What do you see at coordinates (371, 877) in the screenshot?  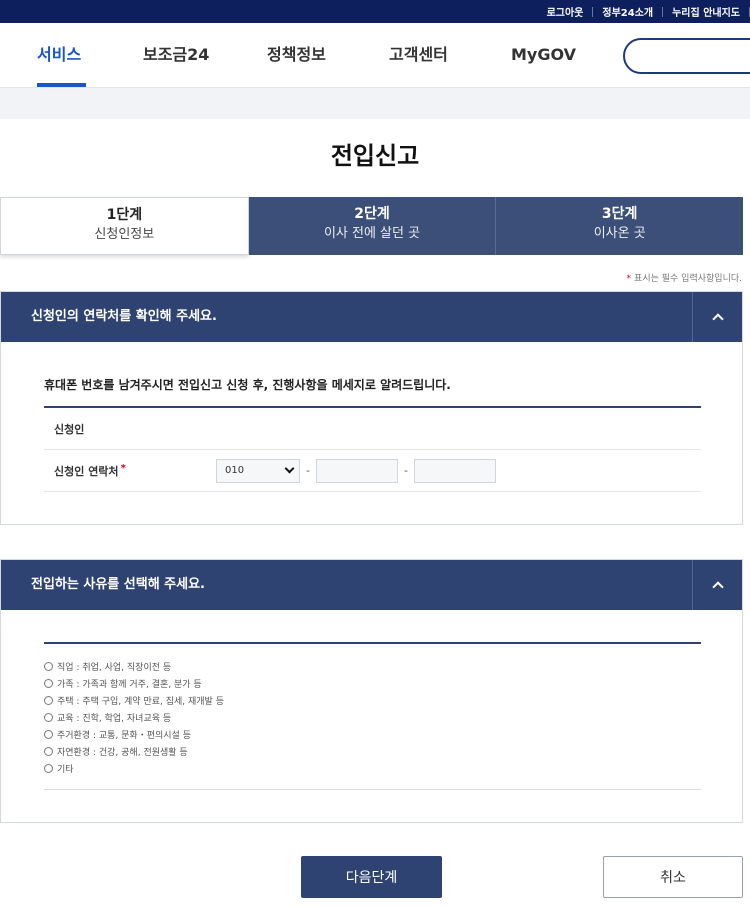 I see `next-step-button: 다음단계` at bounding box center [371, 877].